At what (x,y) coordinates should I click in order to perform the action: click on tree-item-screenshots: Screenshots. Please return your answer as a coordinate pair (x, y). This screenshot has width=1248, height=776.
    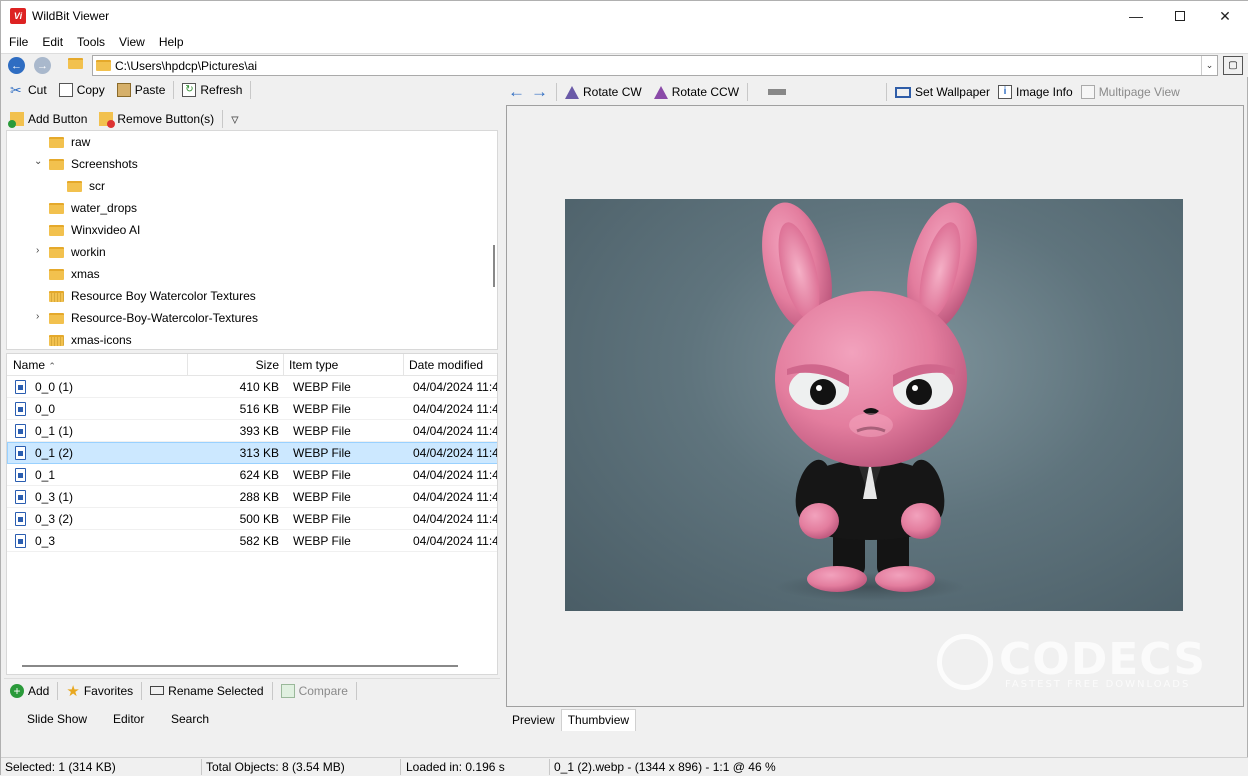
    Looking at the image, I should click on (93, 164).